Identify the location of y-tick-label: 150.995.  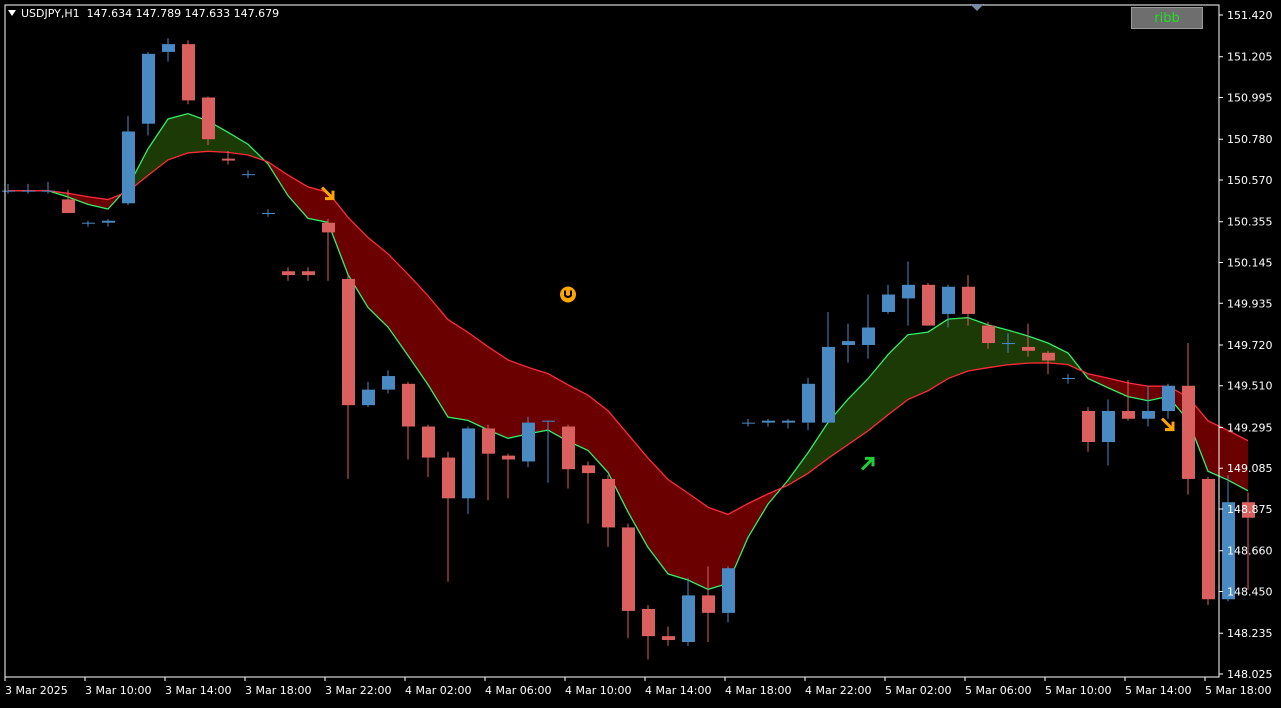
(1250, 97).